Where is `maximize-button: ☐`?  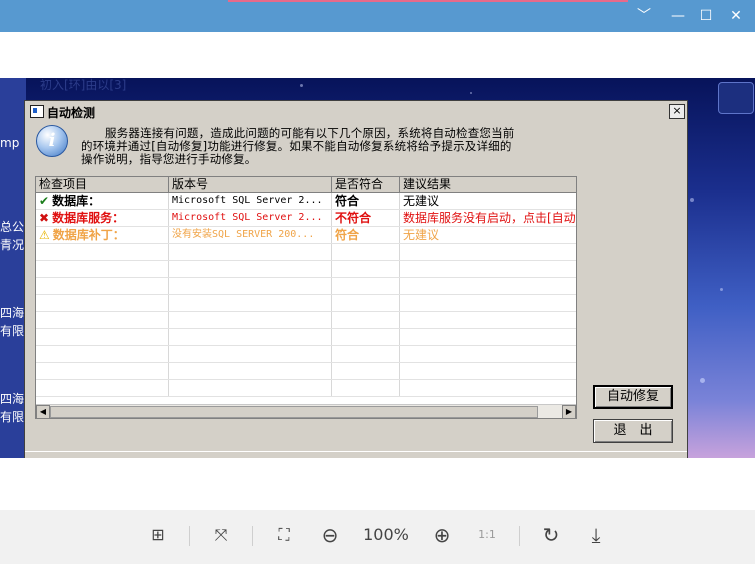 maximize-button: ☐ is located at coordinates (706, 16).